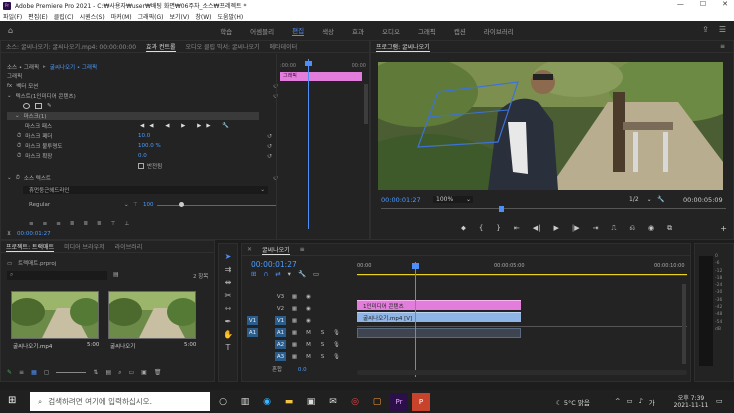 The height and width of the screenshot is (413, 734). Describe the element at coordinates (120, 401) in the screenshot. I see `taskbar-search-input: ⌕ 검색하려면 여기에 입력하십시오.` at that location.